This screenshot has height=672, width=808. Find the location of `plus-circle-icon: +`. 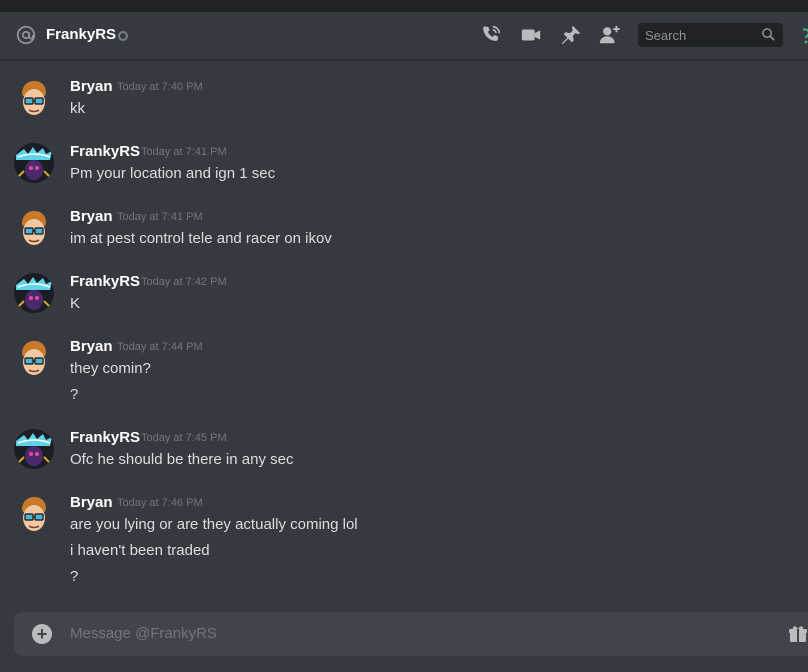

plus-circle-icon: + is located at coordinates (42, 634).